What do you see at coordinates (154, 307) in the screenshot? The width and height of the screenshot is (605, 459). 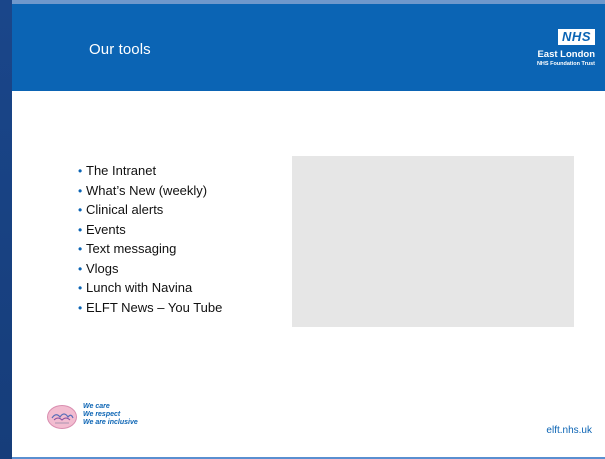 I see `tool-label: ELFT News – You Tube` at bounding box center [154, 307].